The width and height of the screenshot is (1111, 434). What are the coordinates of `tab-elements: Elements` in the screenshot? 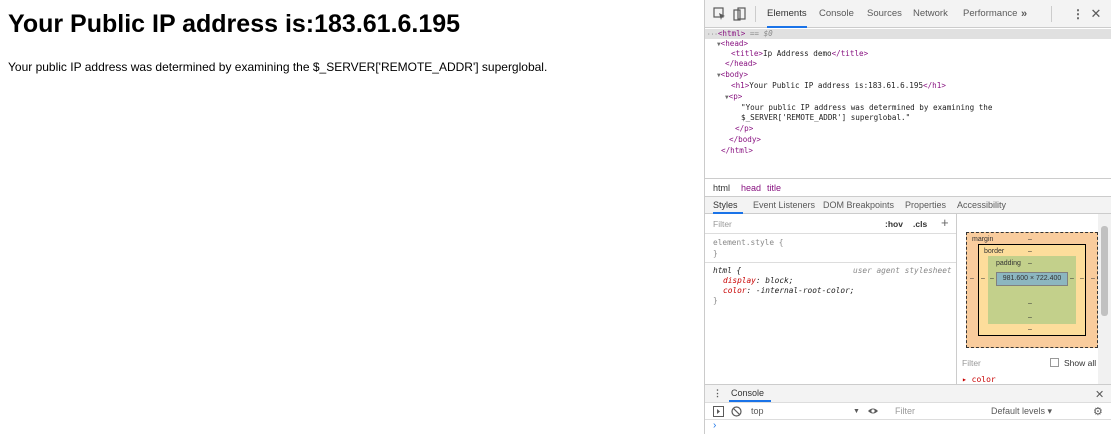 It's located at (787, 14).